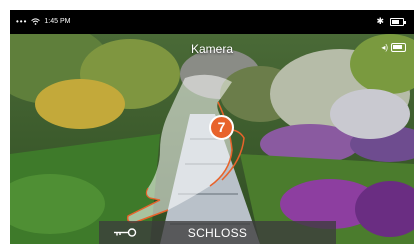  I want to click on lock-bar: SCHLOSS, so click(217, 232).